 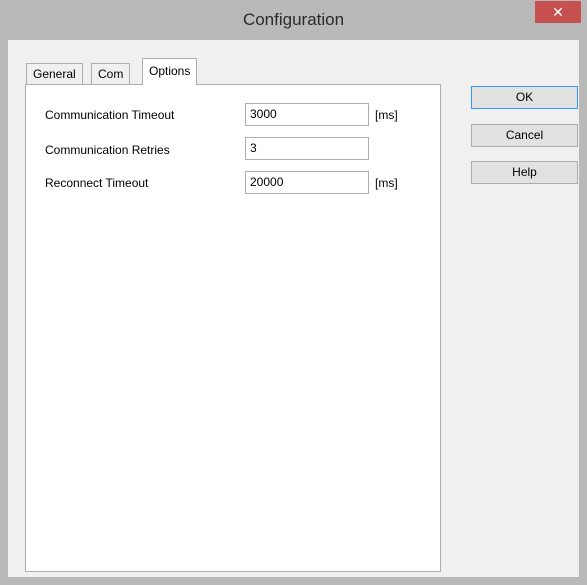 What do you see at coordinates (111, 74) in the screenshot?
I see `tab-com: Com` at bounding box center [111, 74].